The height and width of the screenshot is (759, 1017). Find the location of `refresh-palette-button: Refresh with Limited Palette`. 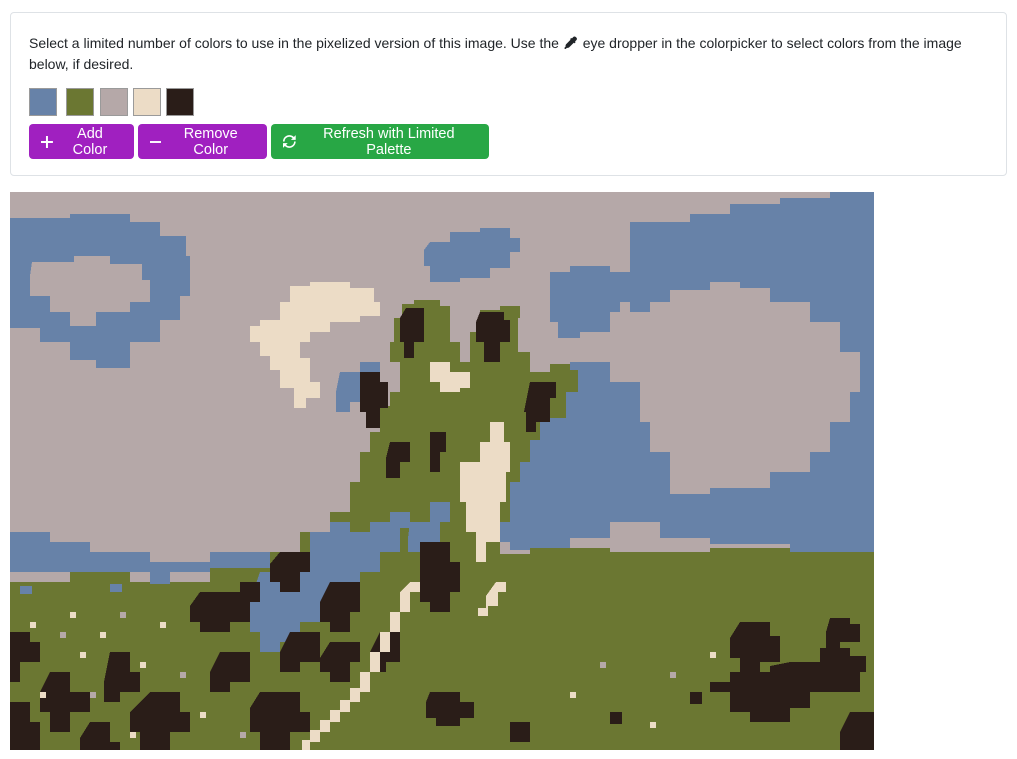

refresh-palette-button: Refresh with Limited Palette is located at coordinates (380, 141).